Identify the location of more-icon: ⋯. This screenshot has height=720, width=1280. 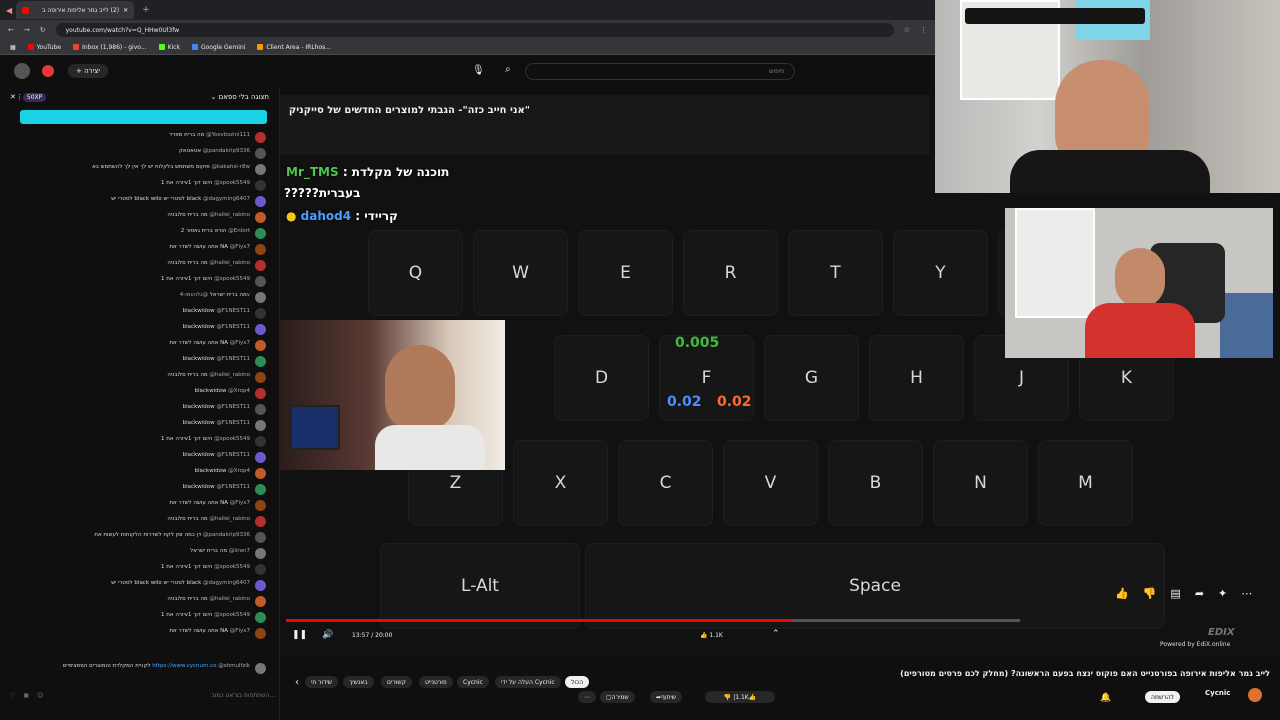
(1246, 593).